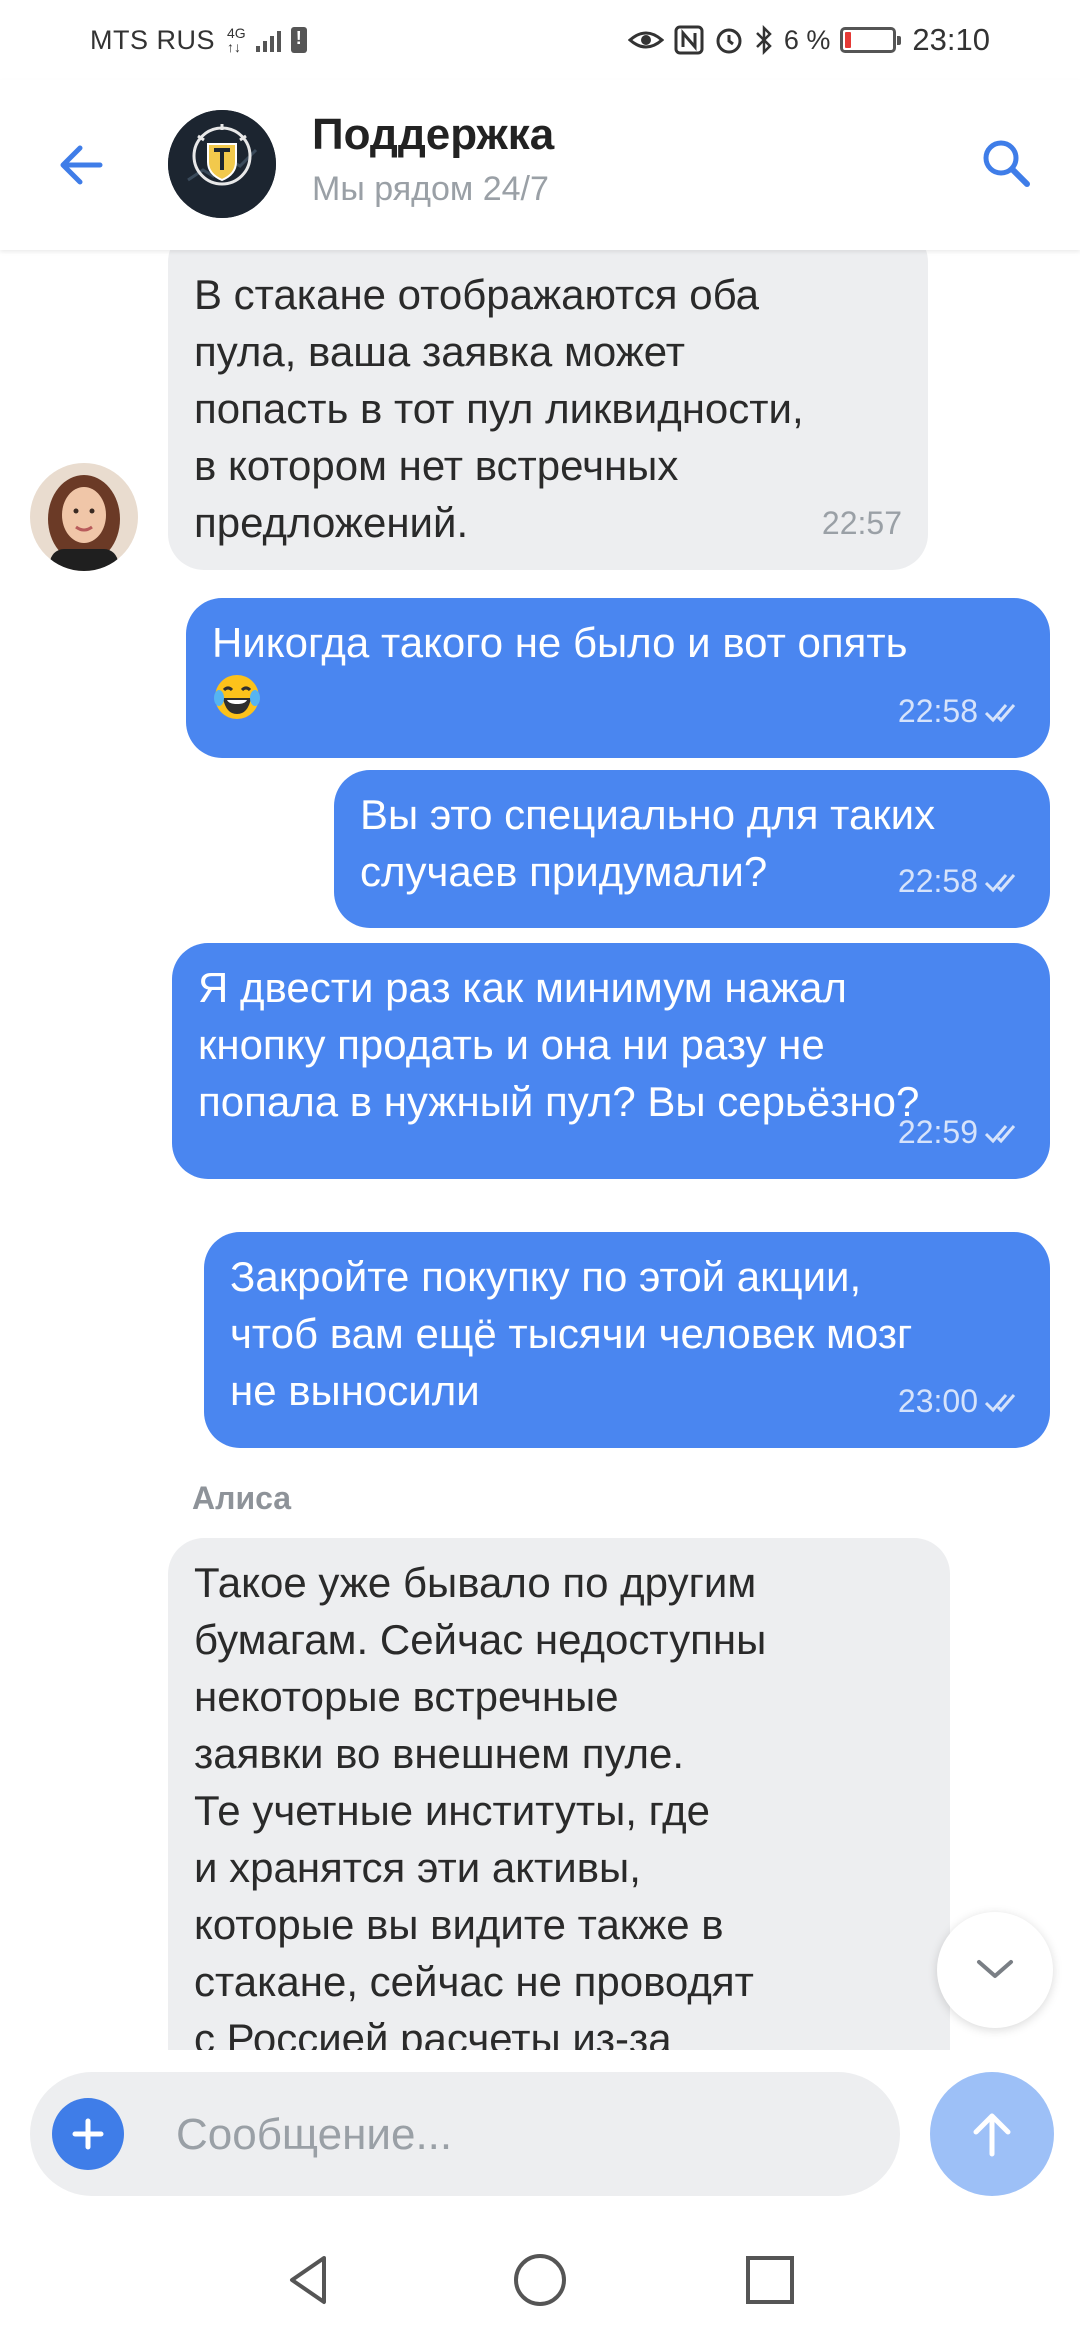 The image size is (1080, 2340). I want to click on message-meta: 22:57, so click(862, 523).